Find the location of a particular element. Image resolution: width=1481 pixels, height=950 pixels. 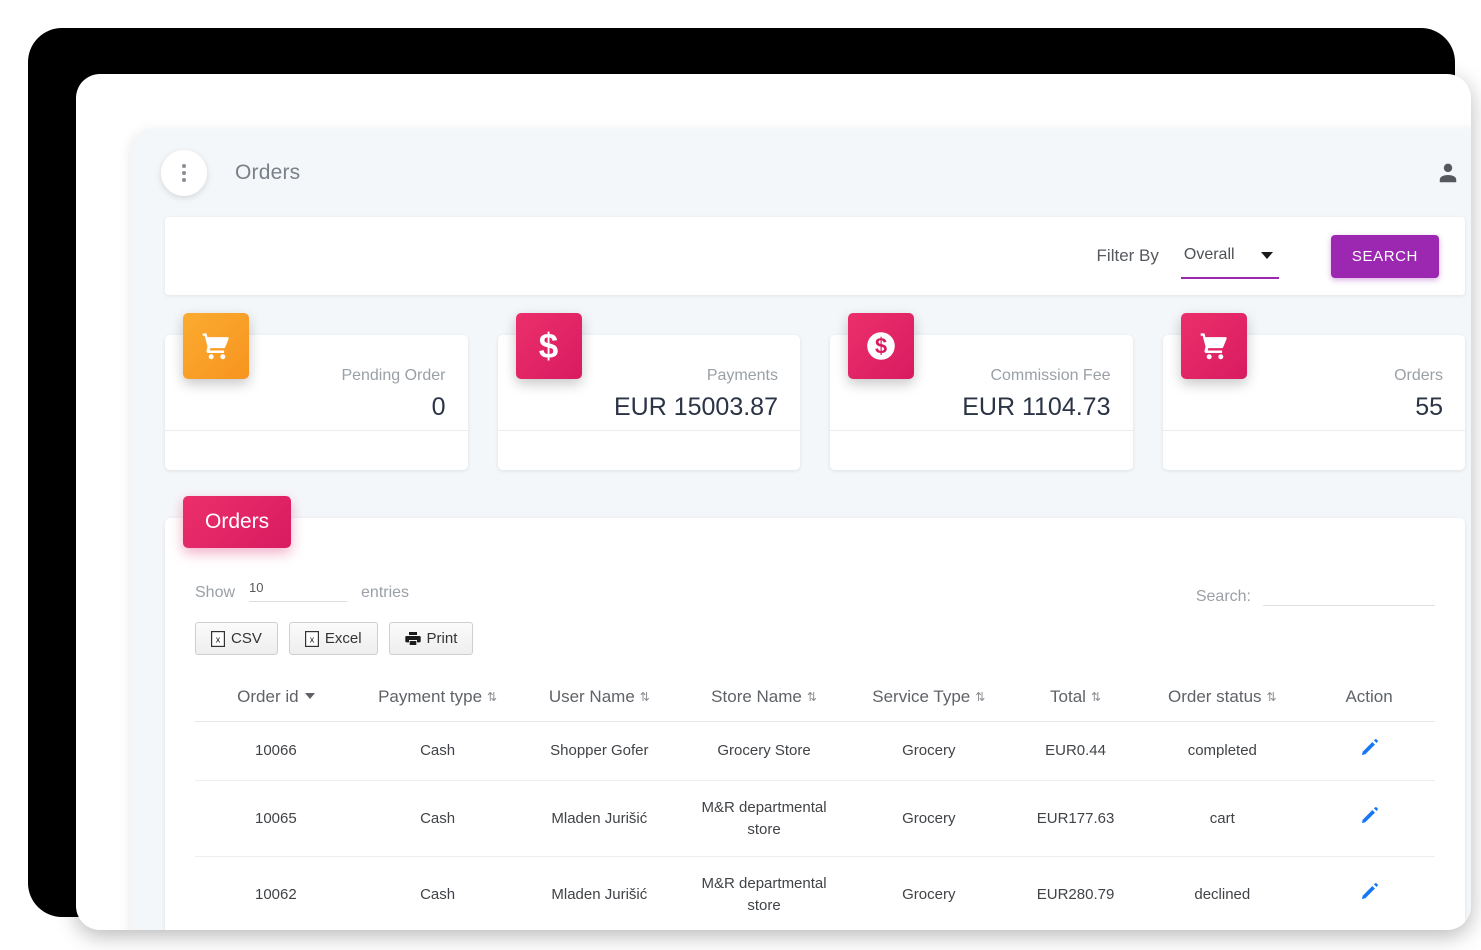

filter-by-select: Overall is located at coordinates (1229, 256).